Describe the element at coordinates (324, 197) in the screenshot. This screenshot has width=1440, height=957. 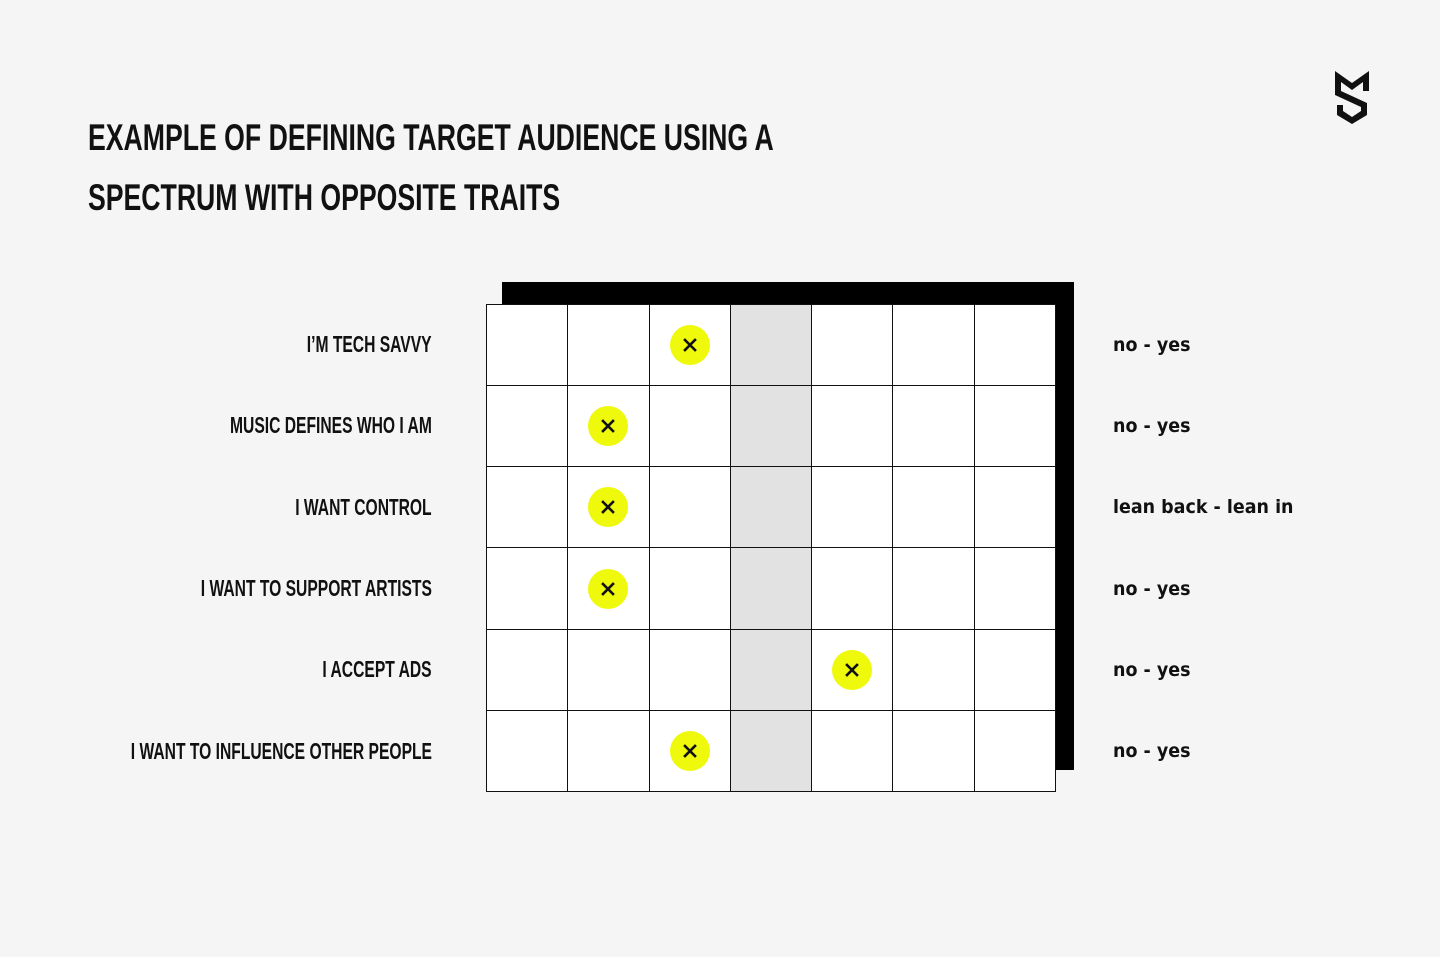
I see `title-line-2: SPECTRUM WITH OPPOSITE TRAITS` at that location.